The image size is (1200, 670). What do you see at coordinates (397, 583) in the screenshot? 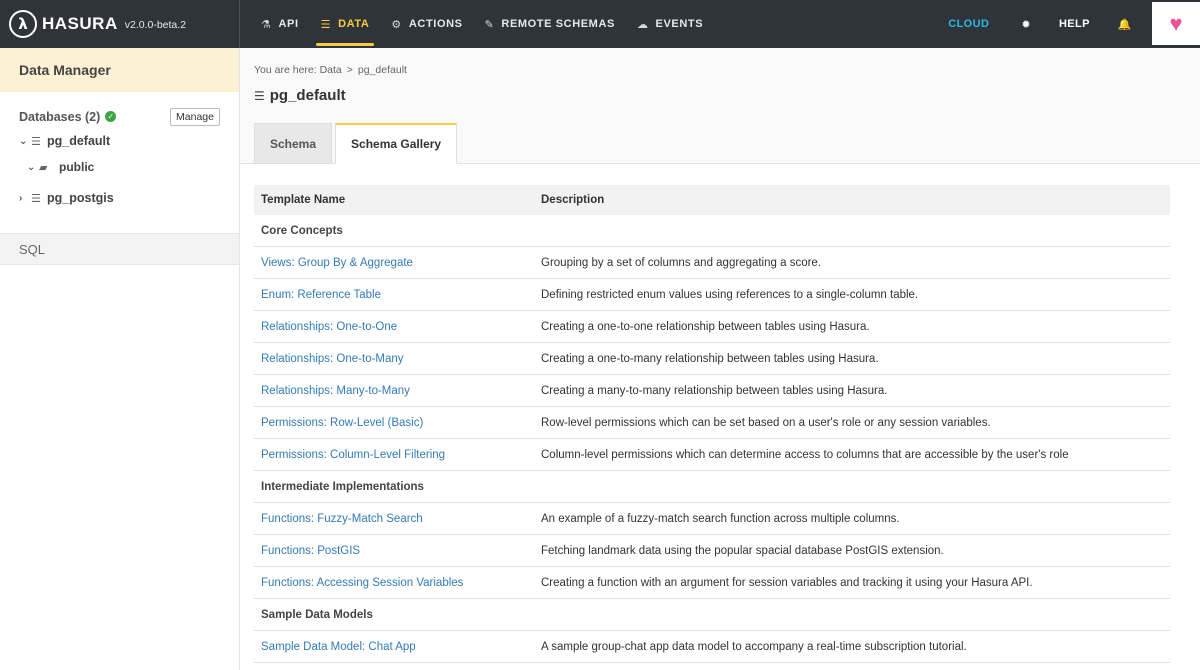
I see `template-link: Functions: Accessing Session Variables` at bounding box center [397, 583].